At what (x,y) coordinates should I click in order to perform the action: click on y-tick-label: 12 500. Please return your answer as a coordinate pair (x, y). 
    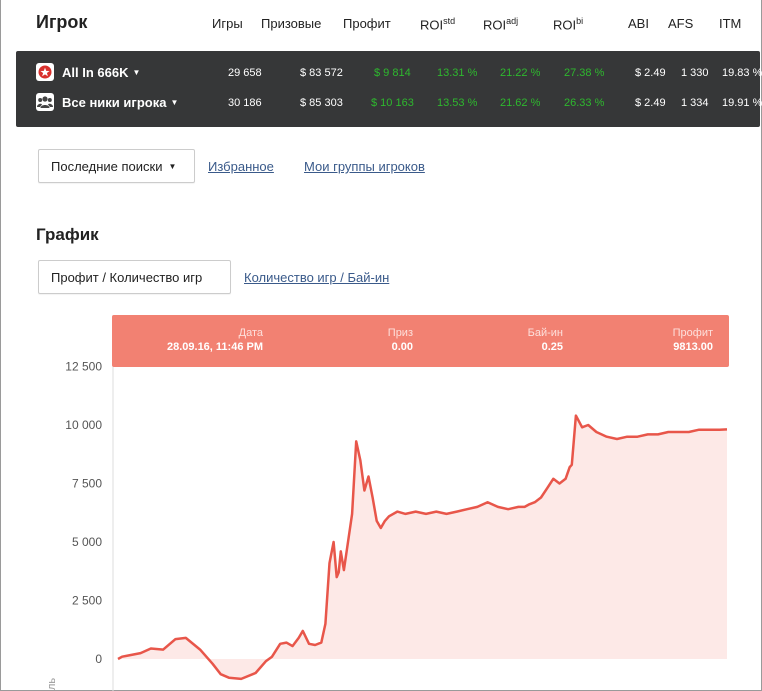
    Looking at the image, I should click on (83, 367).